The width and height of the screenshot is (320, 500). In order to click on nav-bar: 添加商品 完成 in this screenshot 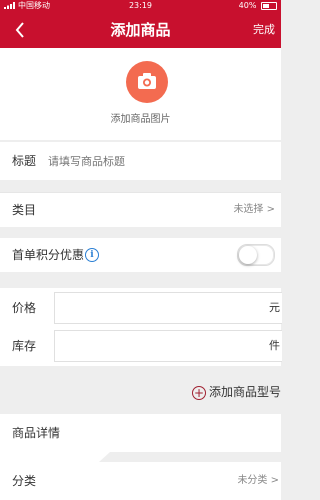, I will do `click(140, 30)`.